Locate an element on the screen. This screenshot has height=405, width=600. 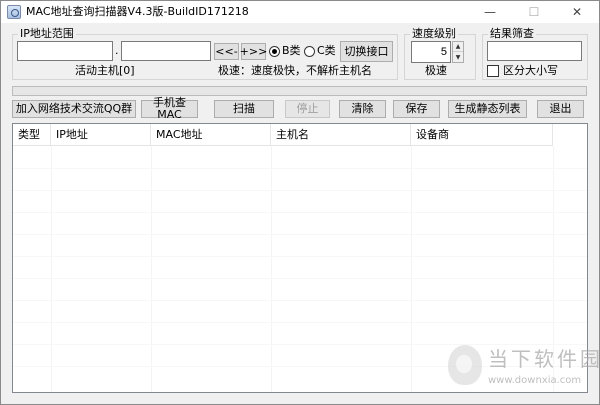
watermark-logo-icon is located at coordinates (465, 365).